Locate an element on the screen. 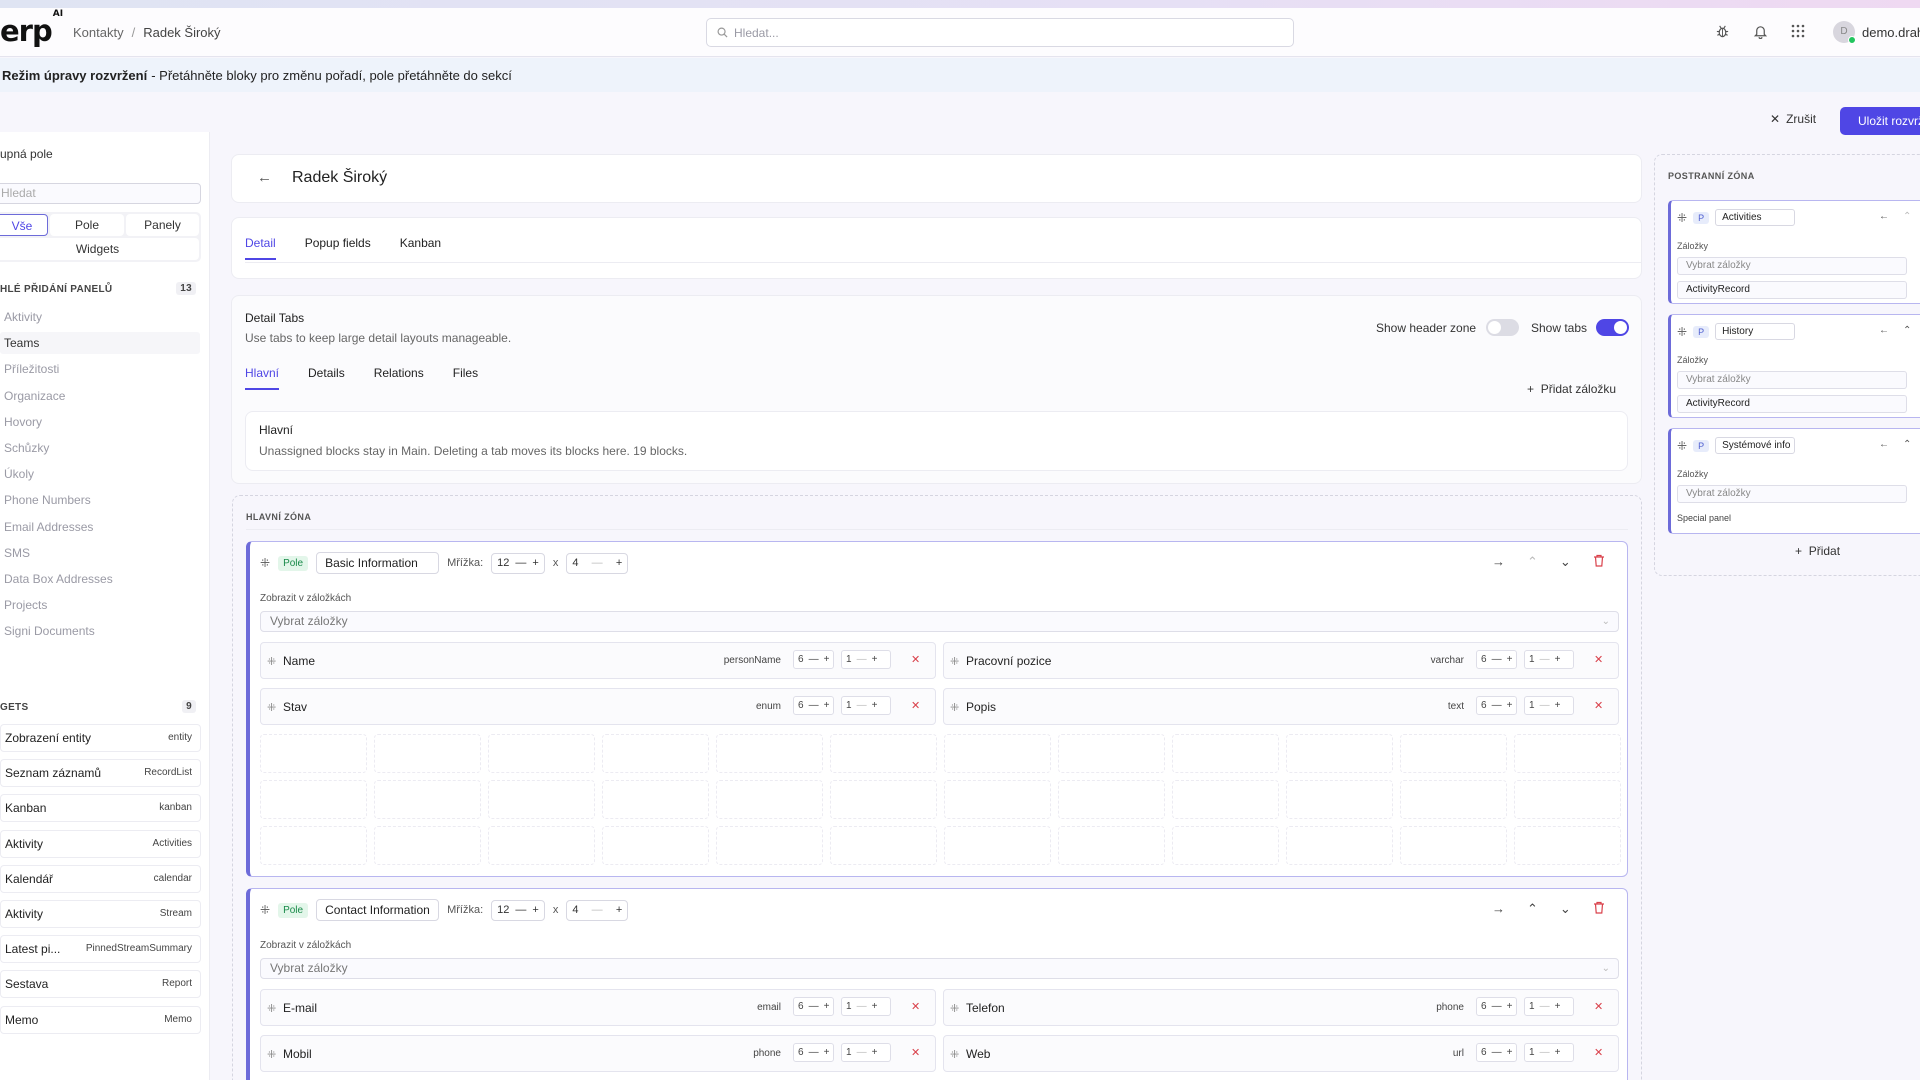 The width and height of the screenshot is (1920, 1080). tab-kanban: Kanban is located at coordinates (420, 248).